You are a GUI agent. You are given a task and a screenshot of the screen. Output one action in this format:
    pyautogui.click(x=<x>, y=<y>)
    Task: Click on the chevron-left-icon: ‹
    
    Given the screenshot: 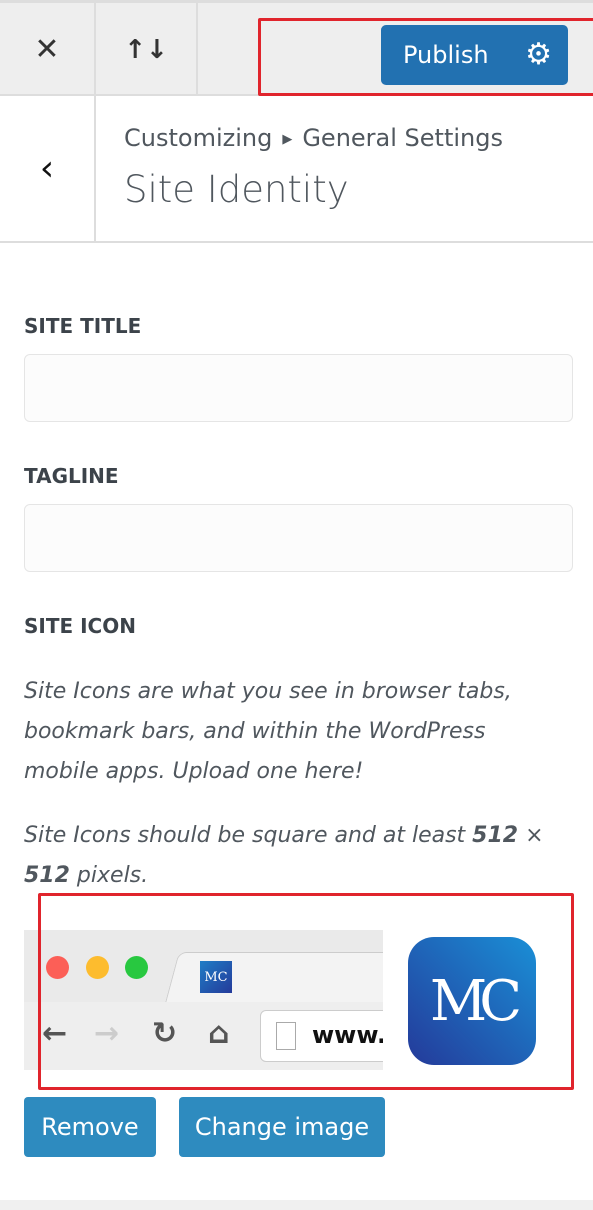 What is the action you would take?
    pyautogui.click(x=47, y=168)
    